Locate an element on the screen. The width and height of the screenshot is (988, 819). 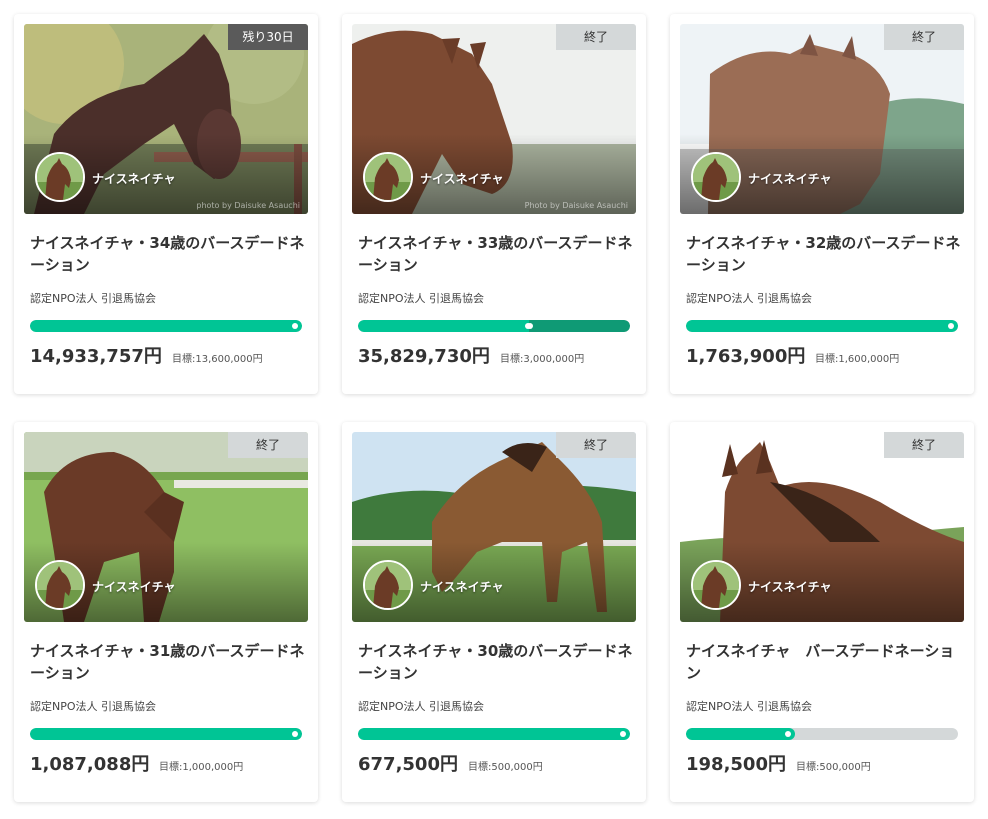
project-title: ナイスネイチャ・33歳のバースデードネーション is located at coordinates (496, 254).